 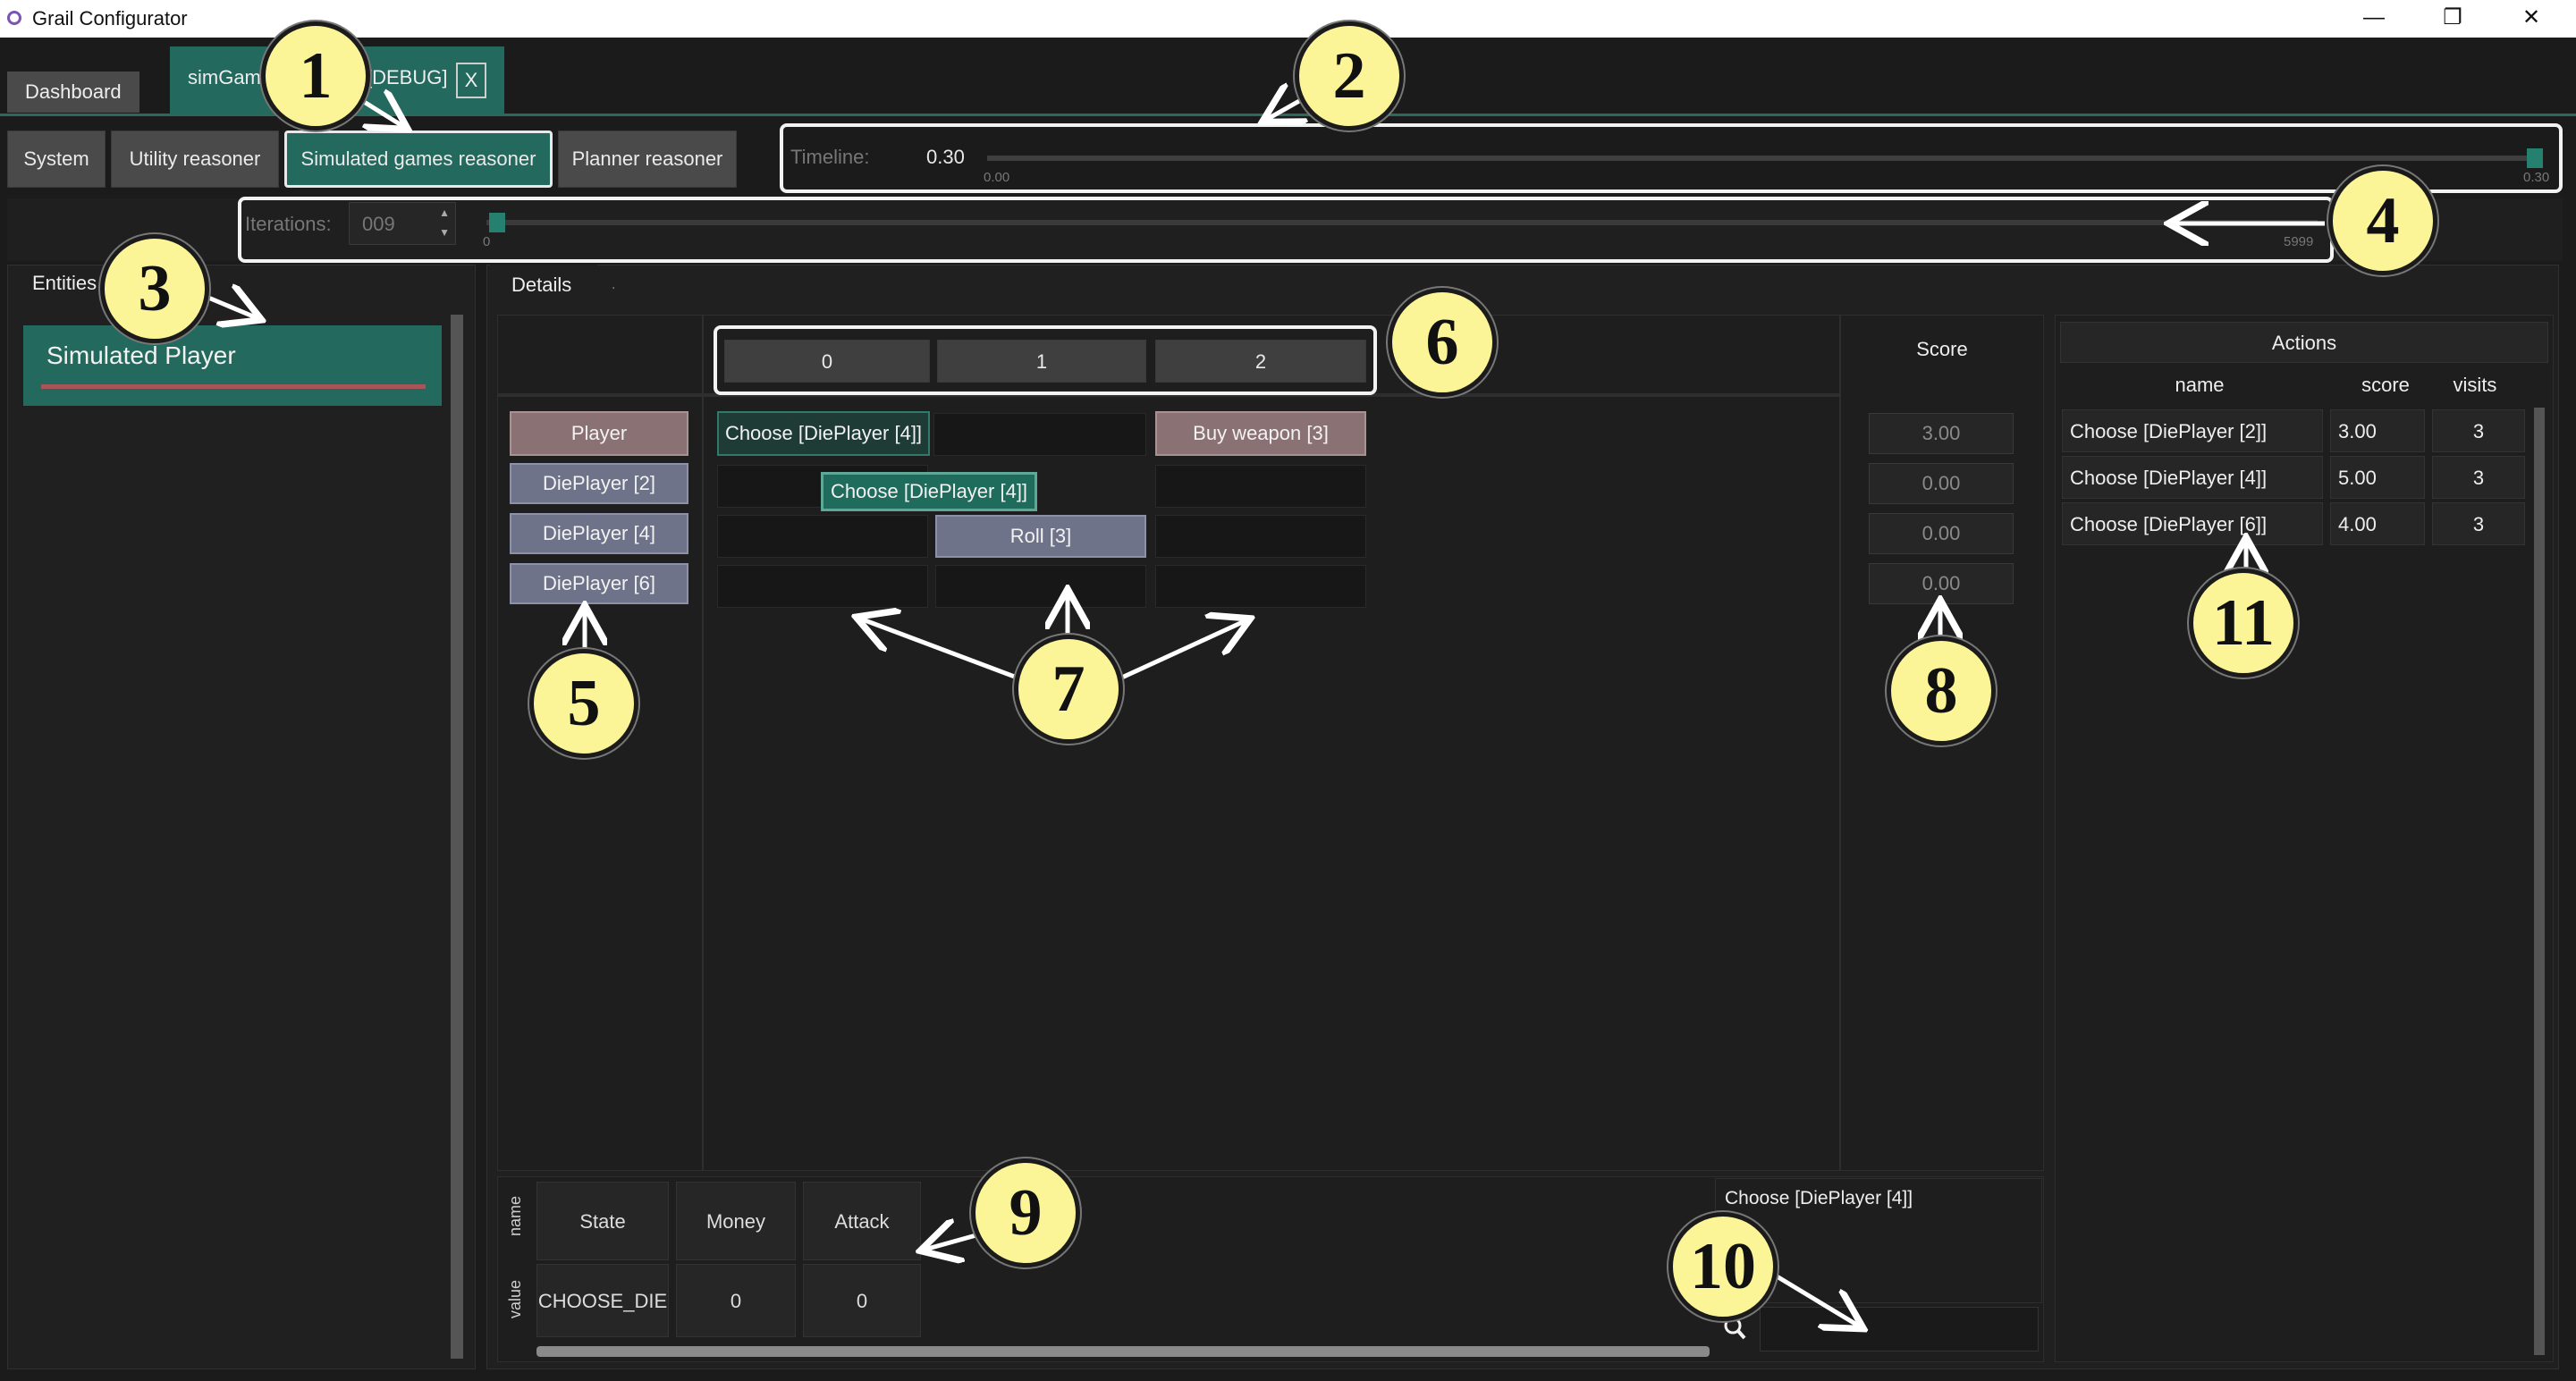 What do you see at coordinates (1179, 652) in the screenshot?
I see `arrow-callout-7c` at bounding box center [1179, 652].